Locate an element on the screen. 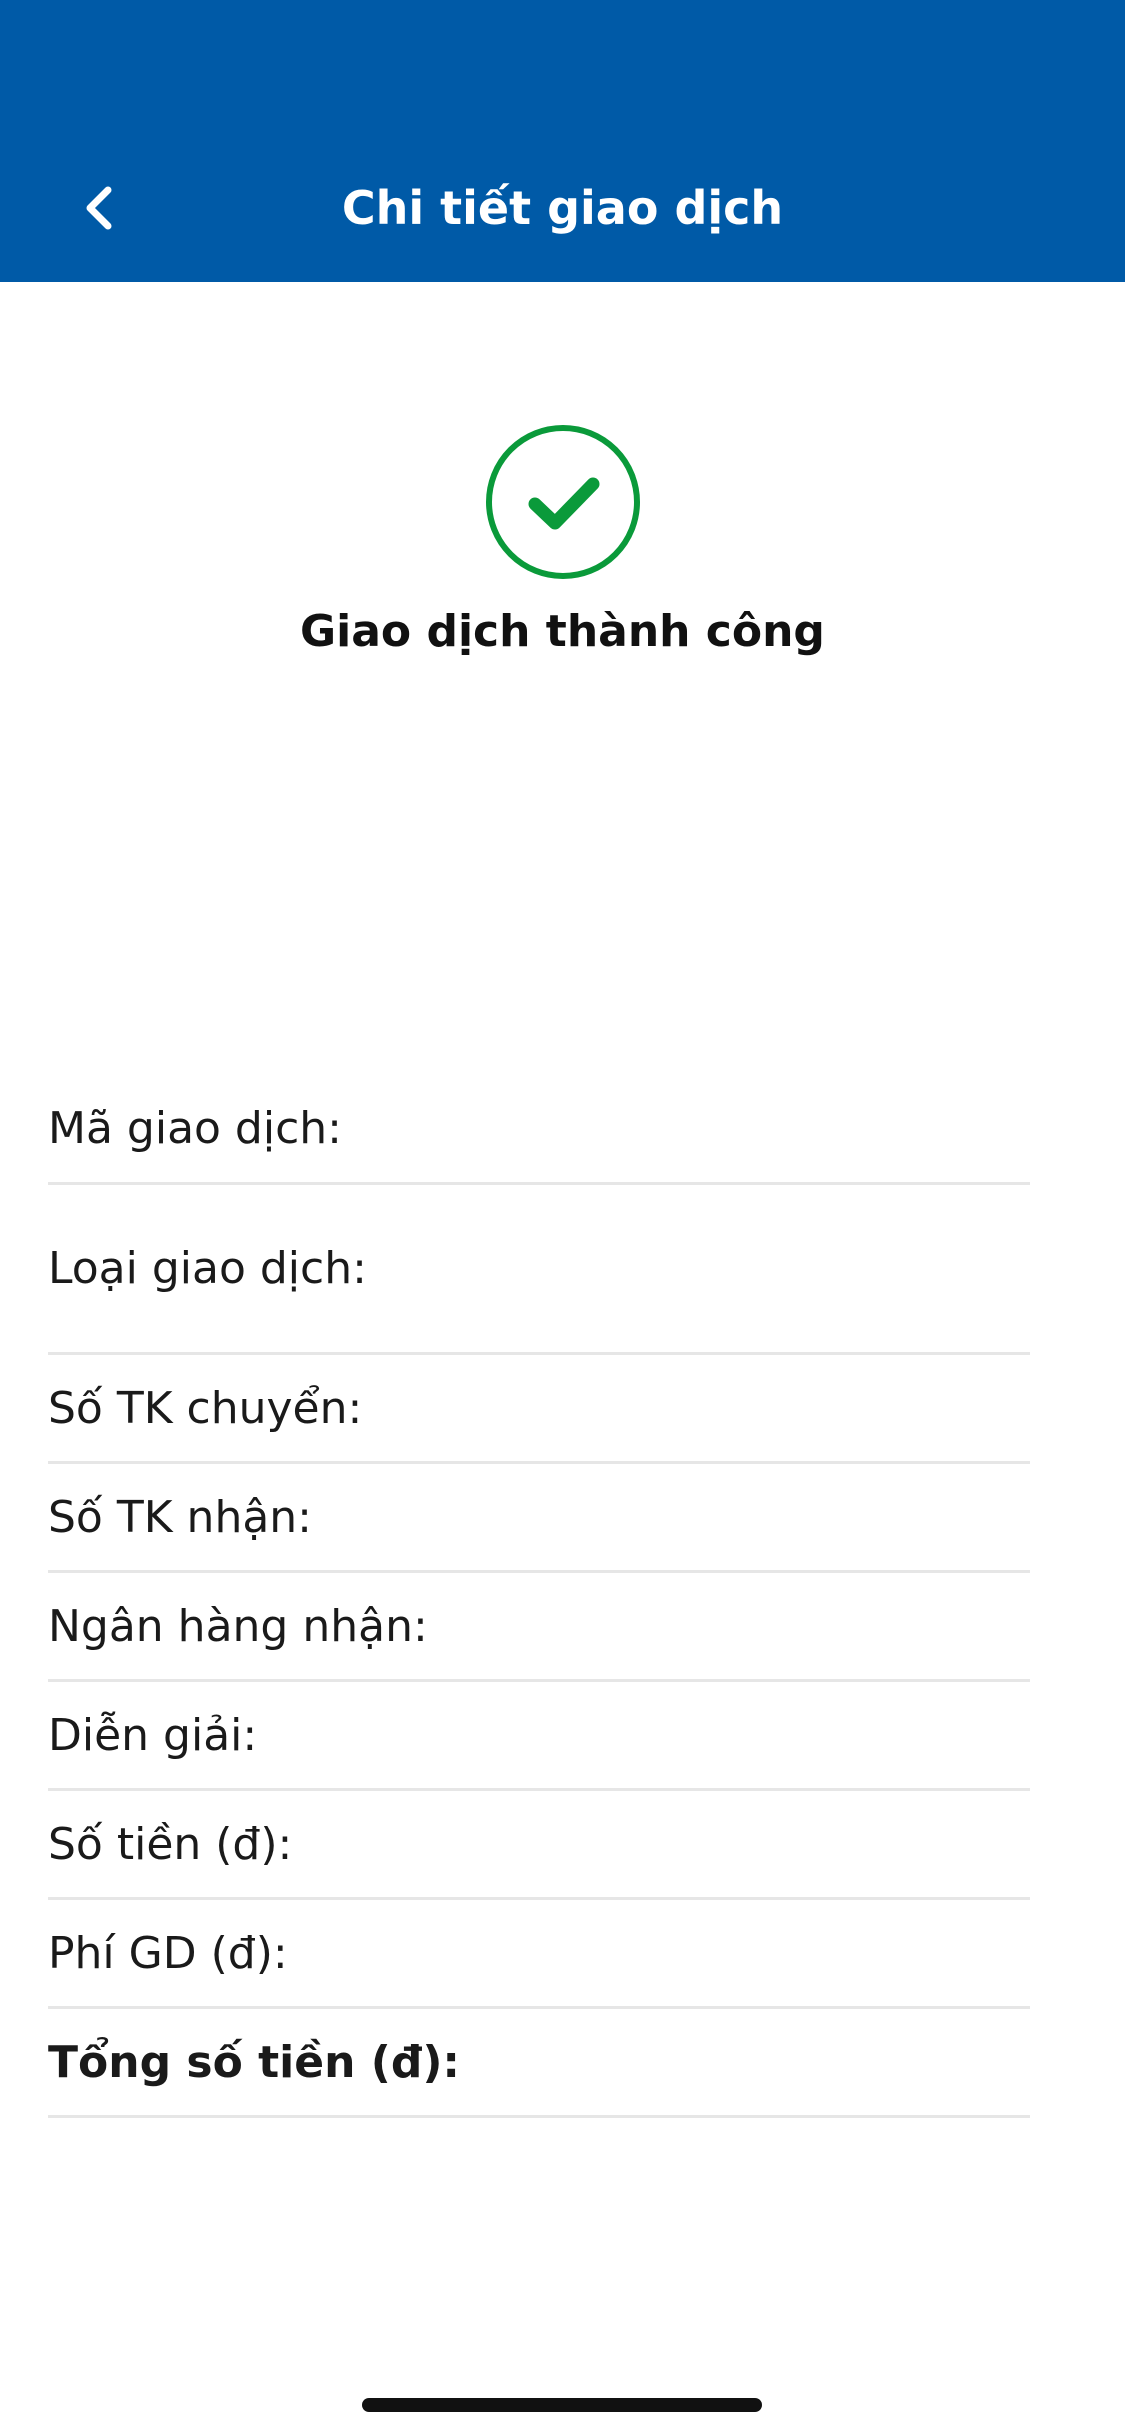  detail-row-transaction-type: Loại giao dịch: is located at coordinates (539, 1270).